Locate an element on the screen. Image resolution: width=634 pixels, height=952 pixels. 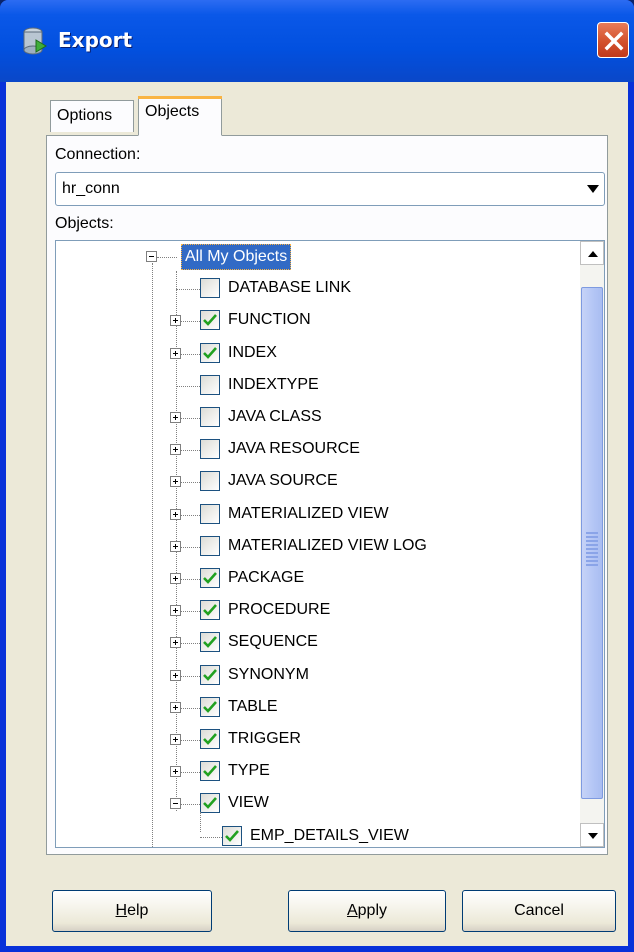
cancel-button: Cancel is located at coordinates (539, 911).